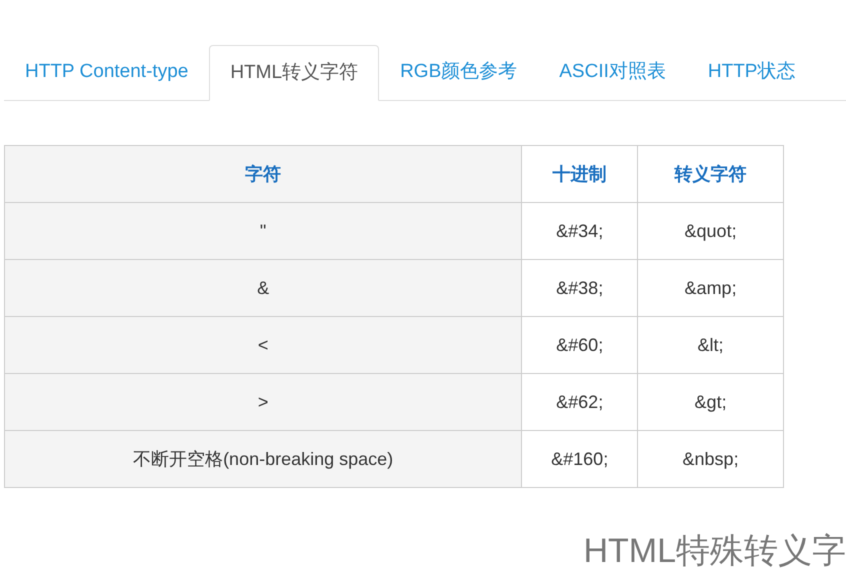 The height and width of the screenshot is (574, 846). Describe the element at coordinates (751, 72) in the screenshot. I see `tab: HTTP状态` at that location.